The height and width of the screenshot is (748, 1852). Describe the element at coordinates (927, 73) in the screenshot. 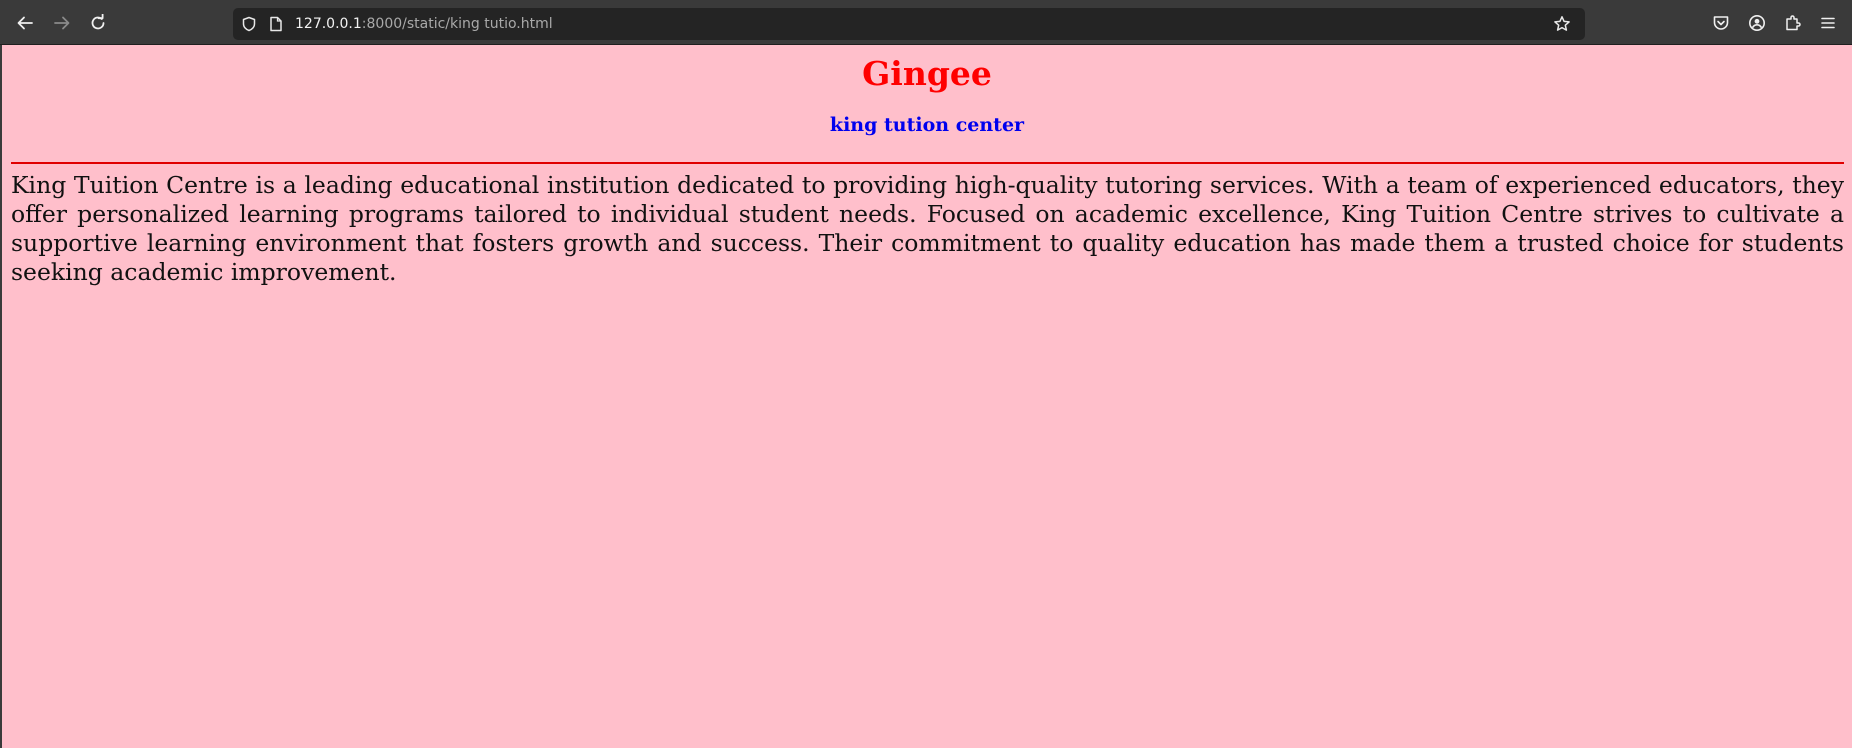

I see `page-title: Gingee` at that location.